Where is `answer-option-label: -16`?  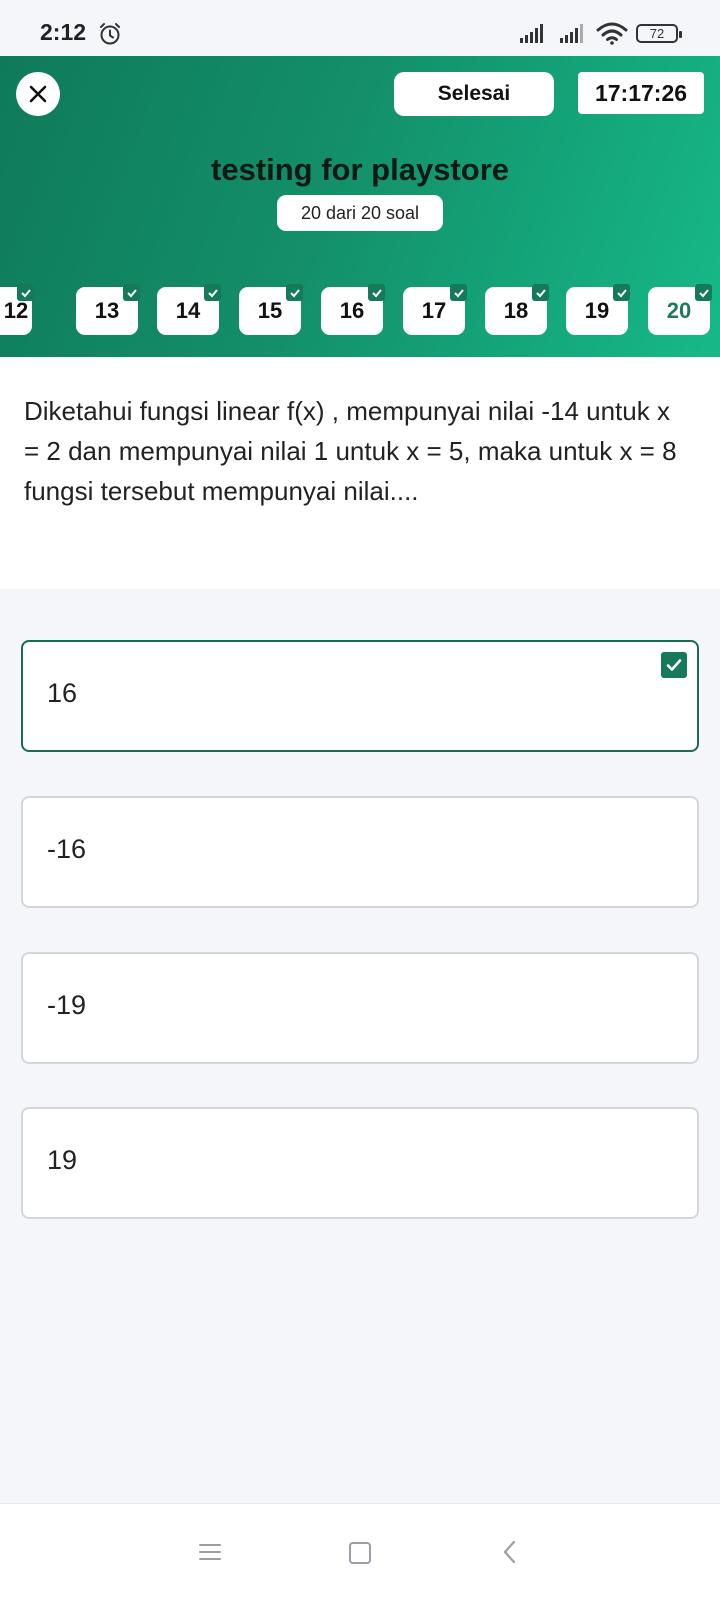 answer-option-label: -16 is located at coordinates (67, 849).